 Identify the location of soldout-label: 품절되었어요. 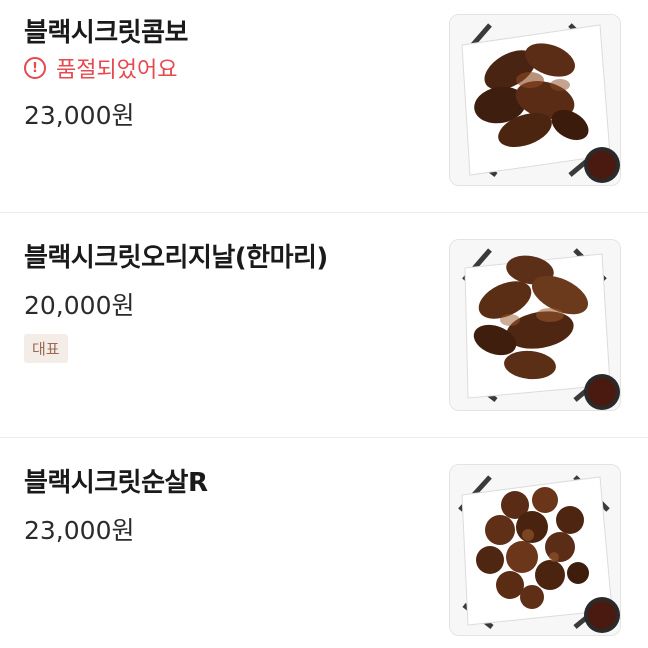
(117, 70).